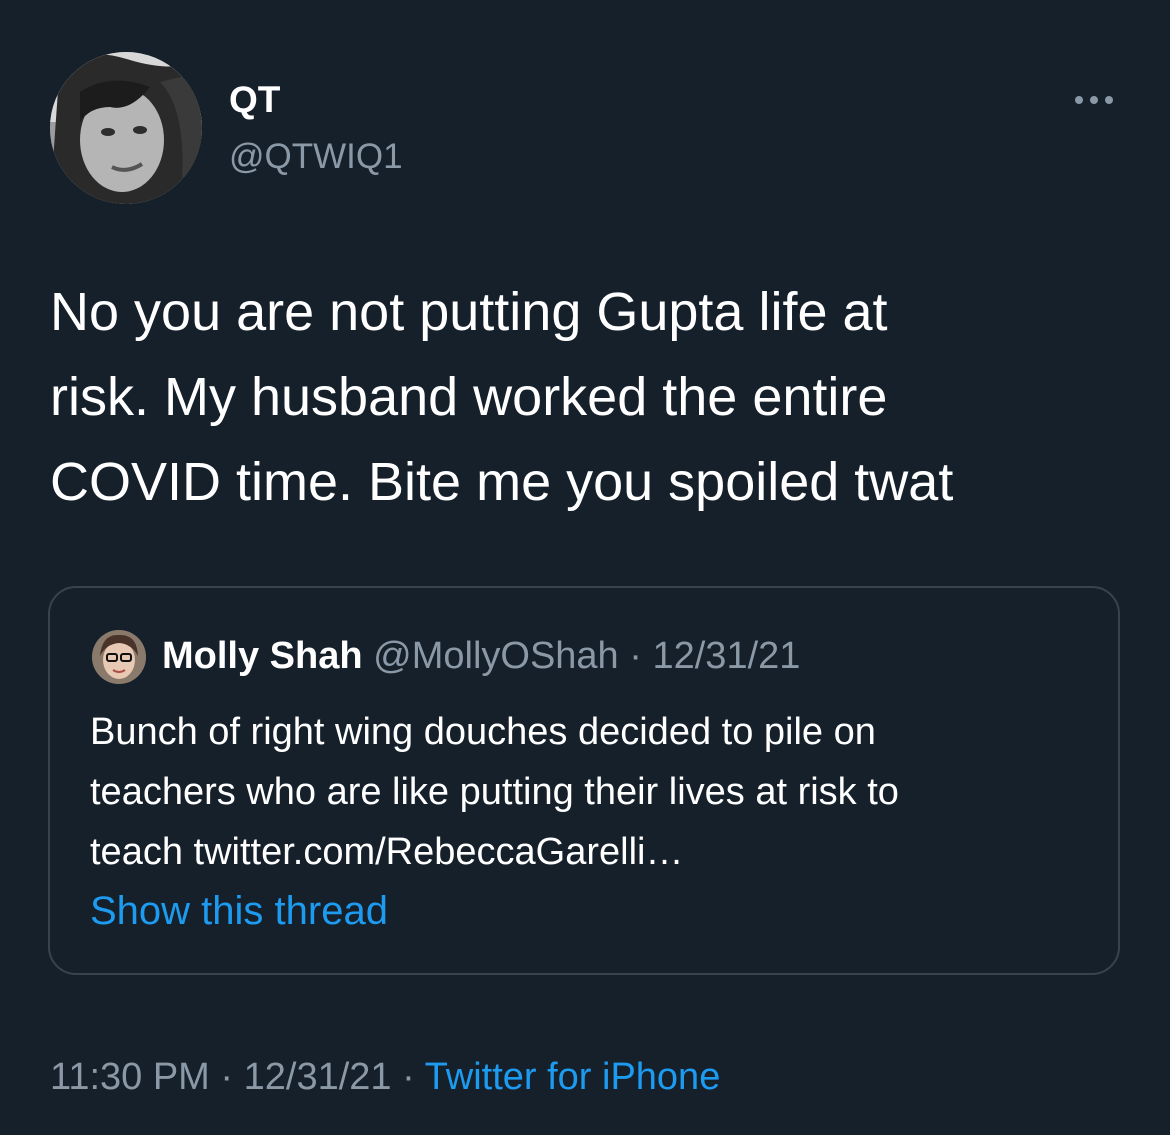  I want to click on show-thread-link: Show this thread, so click(239, 911).